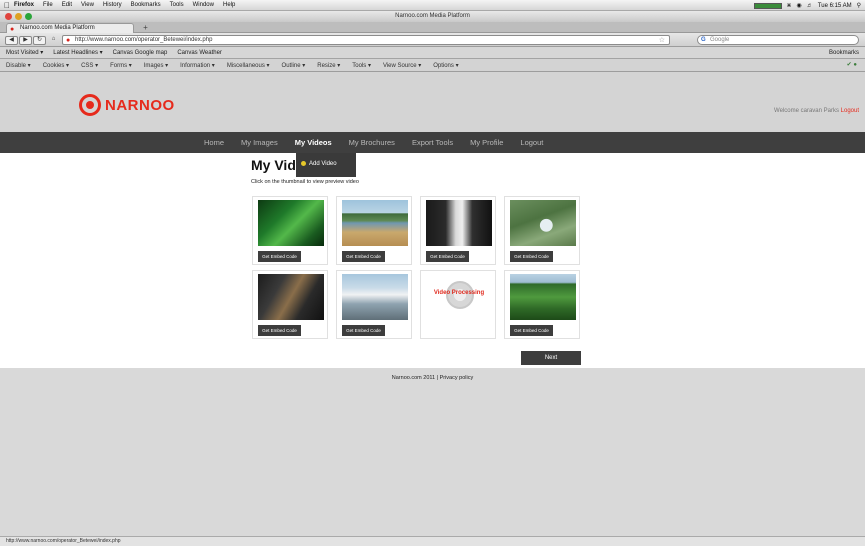  What do you see at coordinates (146, 5) in the screenshot?
I see `menu-bookmarks: Bookmarks` at bounding box center [146, 5].